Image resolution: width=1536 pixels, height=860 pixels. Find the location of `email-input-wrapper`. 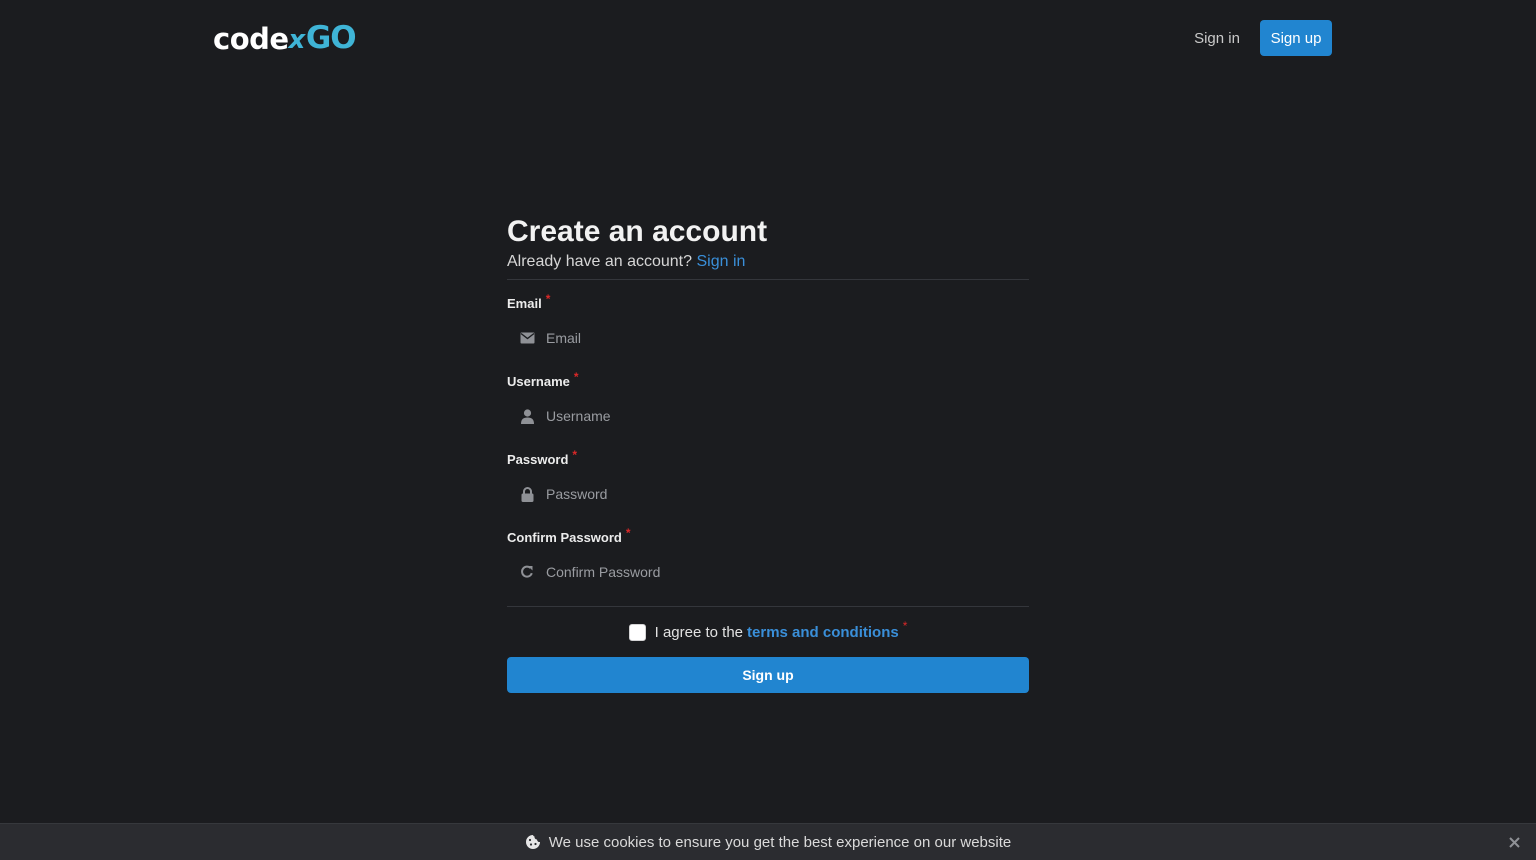

email-input-wrapper is located at coordinates (768, 338).